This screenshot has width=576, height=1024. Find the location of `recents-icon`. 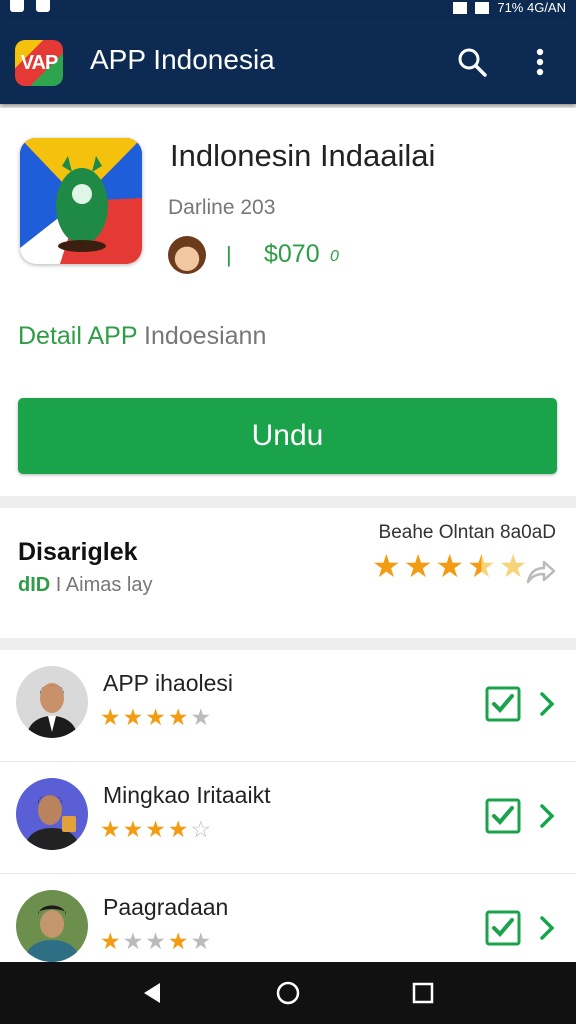

recents-icon is located at coordinates (423, 993).